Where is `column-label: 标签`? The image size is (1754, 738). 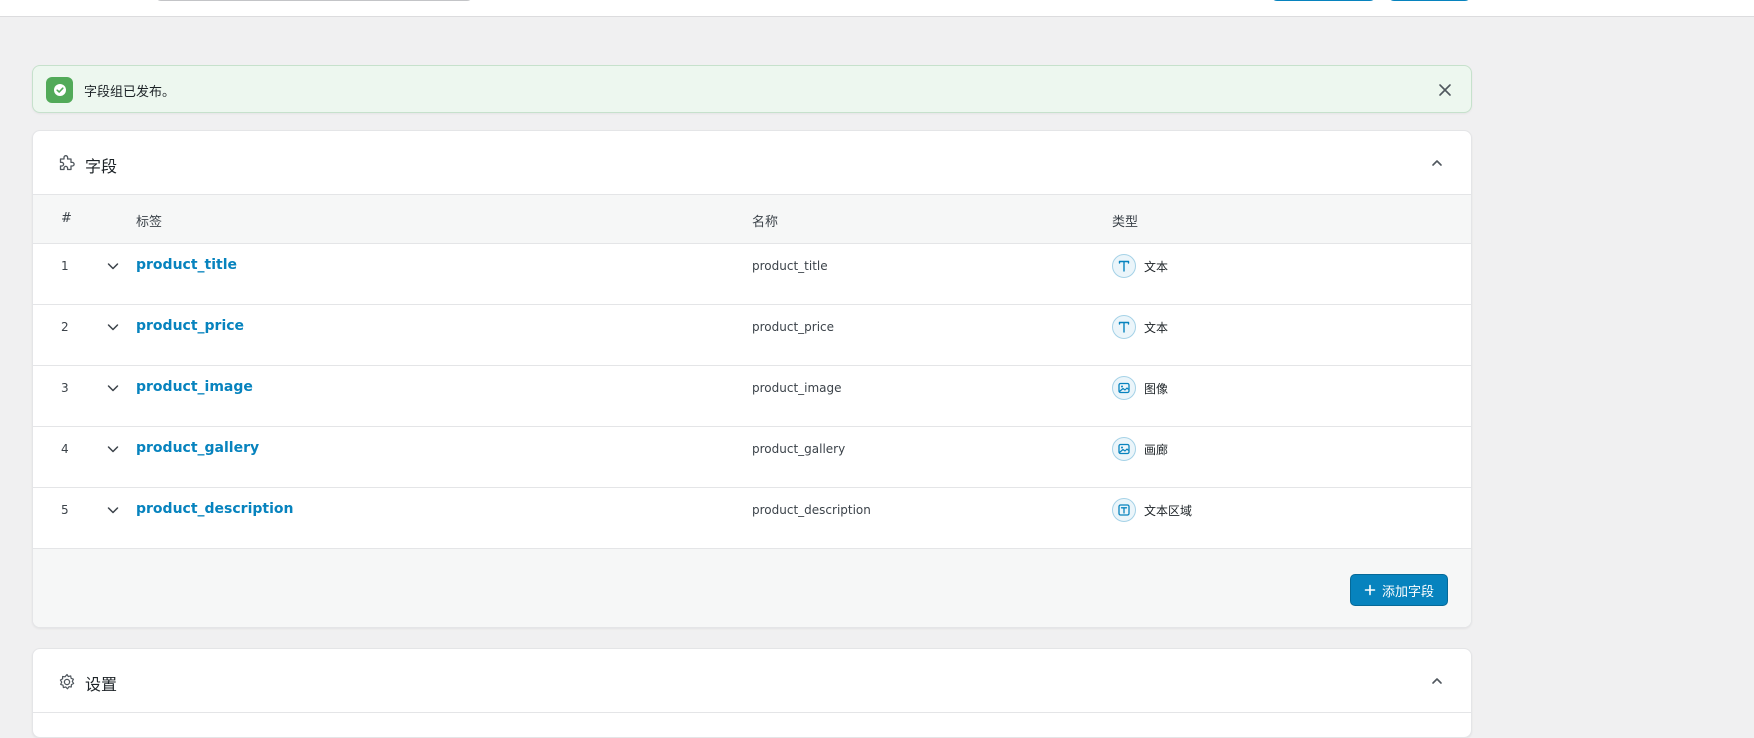 column-label: 标签 is located at coordinates (149, 222).